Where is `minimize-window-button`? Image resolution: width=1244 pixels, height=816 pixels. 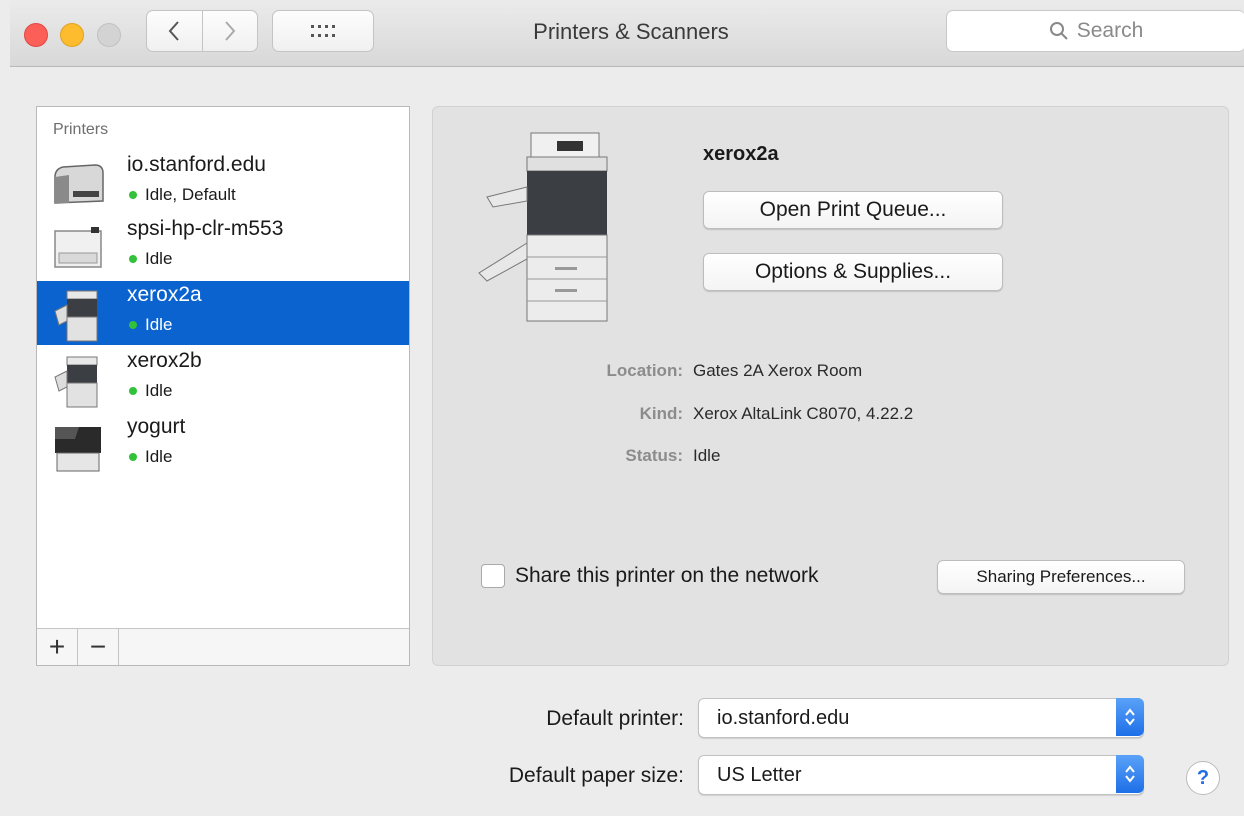
minimize-window-button is located at coordinates (72, 35).